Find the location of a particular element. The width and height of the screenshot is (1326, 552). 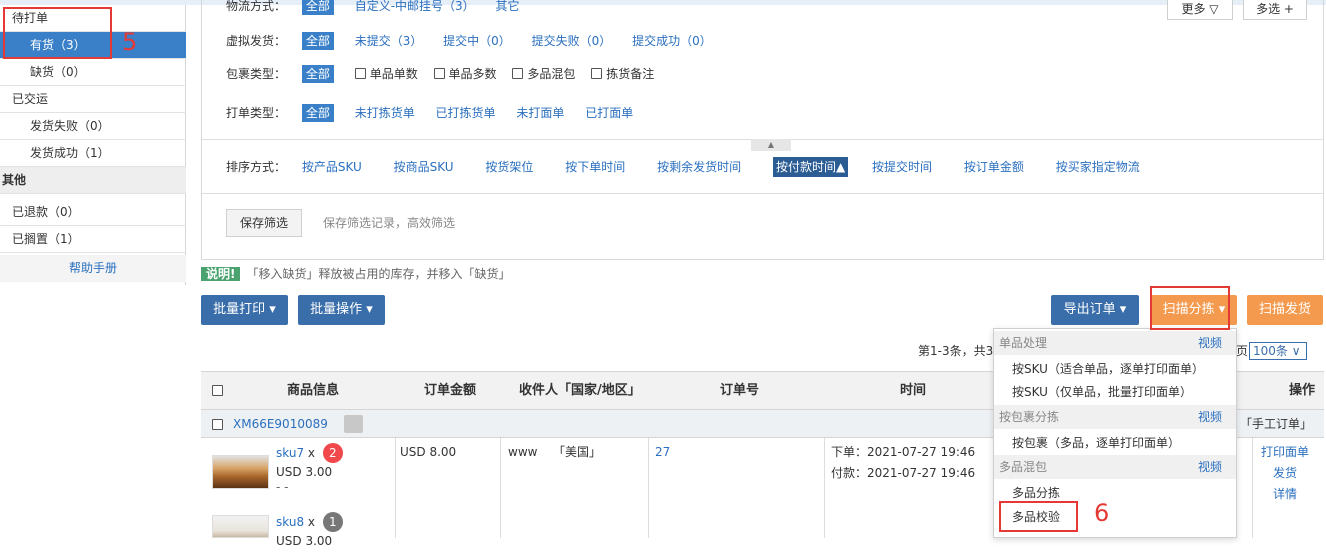

sidebar-item-out-of-stock: 缺货（0） is located at coordinates (93, 72).